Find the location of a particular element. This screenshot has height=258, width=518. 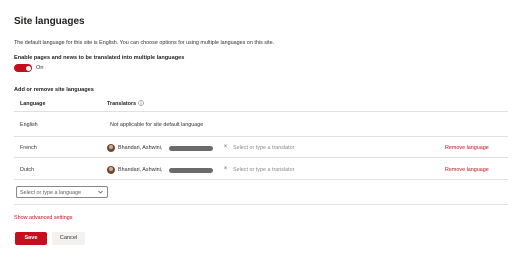

toggle-knob is located at coordinates (28, 68).